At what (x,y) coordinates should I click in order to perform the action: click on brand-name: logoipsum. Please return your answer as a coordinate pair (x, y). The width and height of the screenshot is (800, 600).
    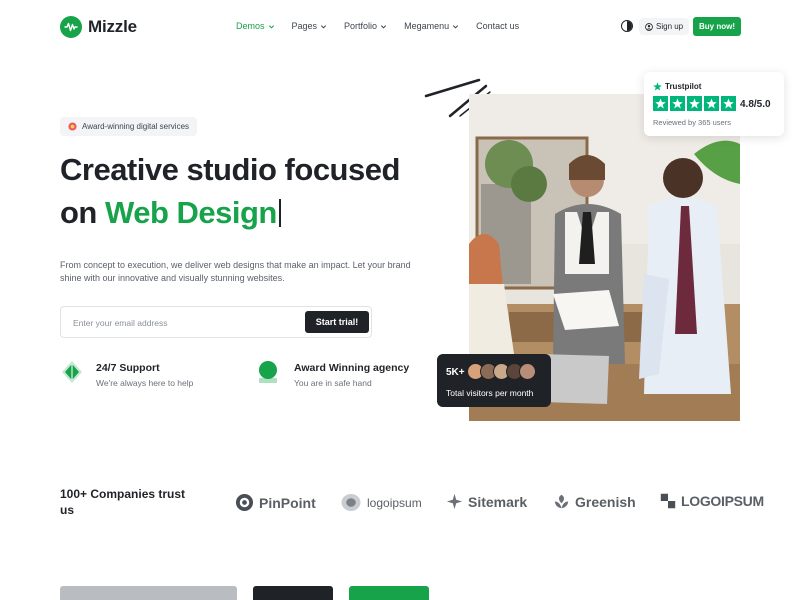
    Looking at the image, I should click on (394, 502).